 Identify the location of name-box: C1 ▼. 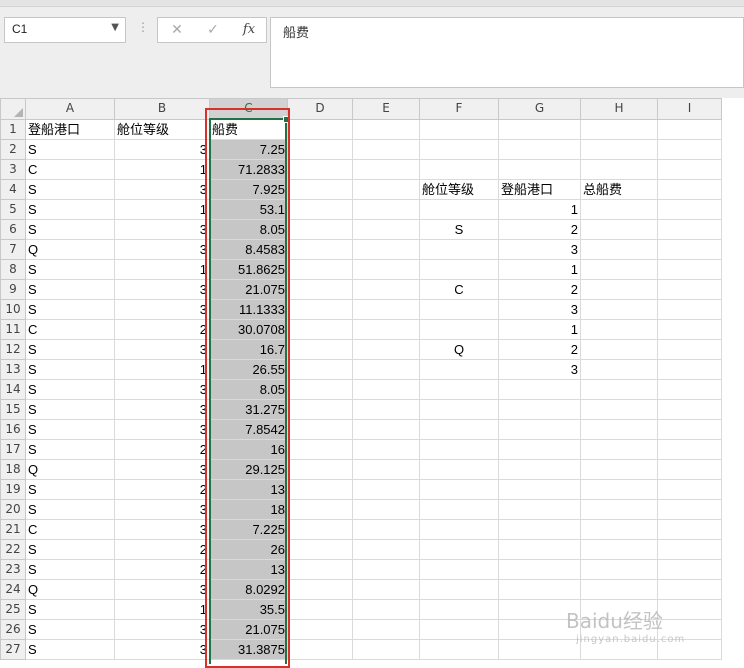
(65, 30).